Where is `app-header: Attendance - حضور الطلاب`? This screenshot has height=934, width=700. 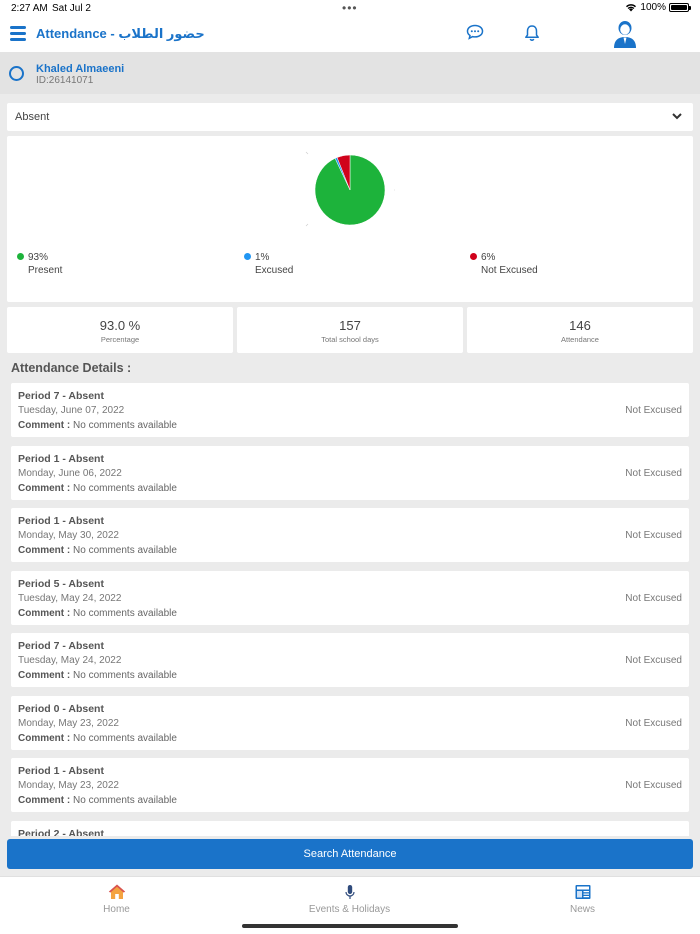
app-header: Attendance - حضور الطلاب is located at coordinates (350, 35).